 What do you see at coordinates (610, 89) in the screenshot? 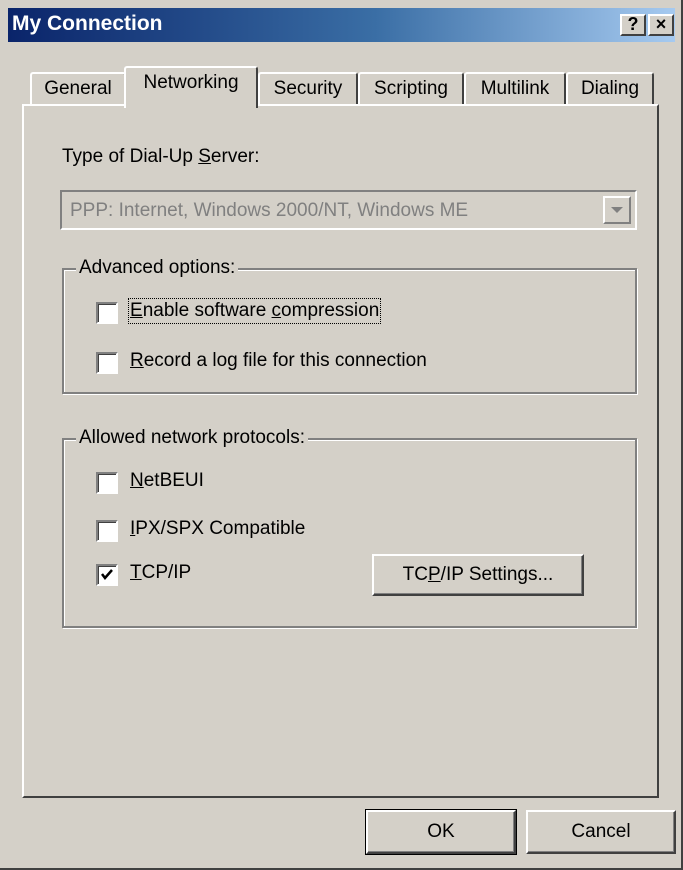
I see `tab-dialing: Dialing` at bounding box center [610, 89].